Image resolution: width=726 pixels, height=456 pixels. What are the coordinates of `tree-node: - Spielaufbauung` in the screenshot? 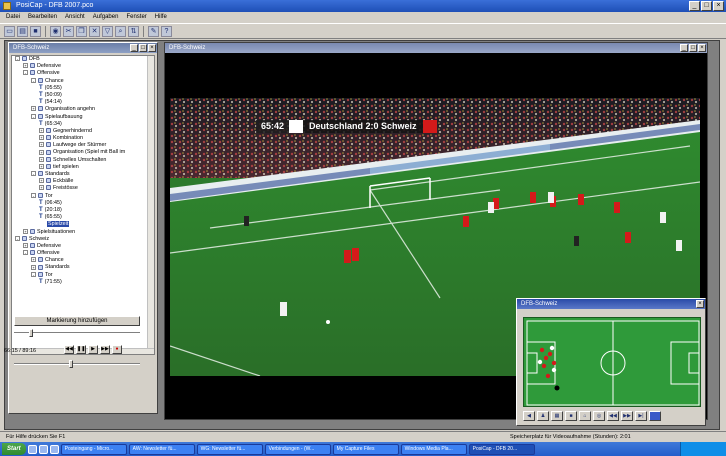 It's located at (83, 117).